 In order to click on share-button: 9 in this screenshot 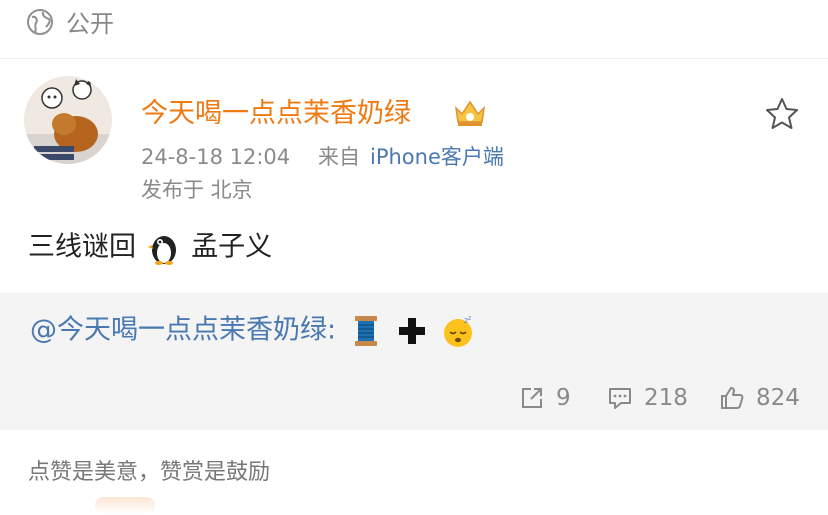, I will do `click(544, 398)`.